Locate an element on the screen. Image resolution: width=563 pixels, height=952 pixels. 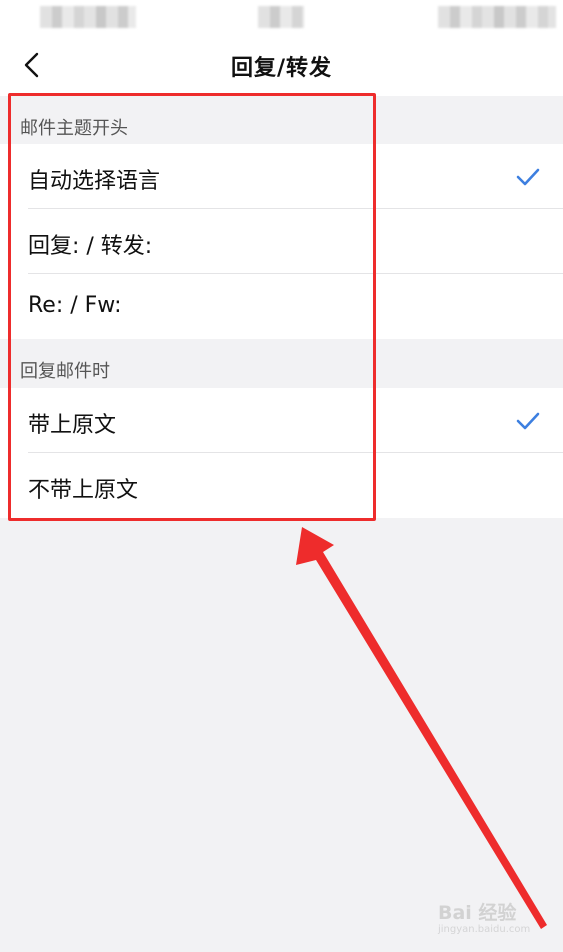
section-header-subject-prefix: 邮件主题开头 is located at coordinates (281, 120).